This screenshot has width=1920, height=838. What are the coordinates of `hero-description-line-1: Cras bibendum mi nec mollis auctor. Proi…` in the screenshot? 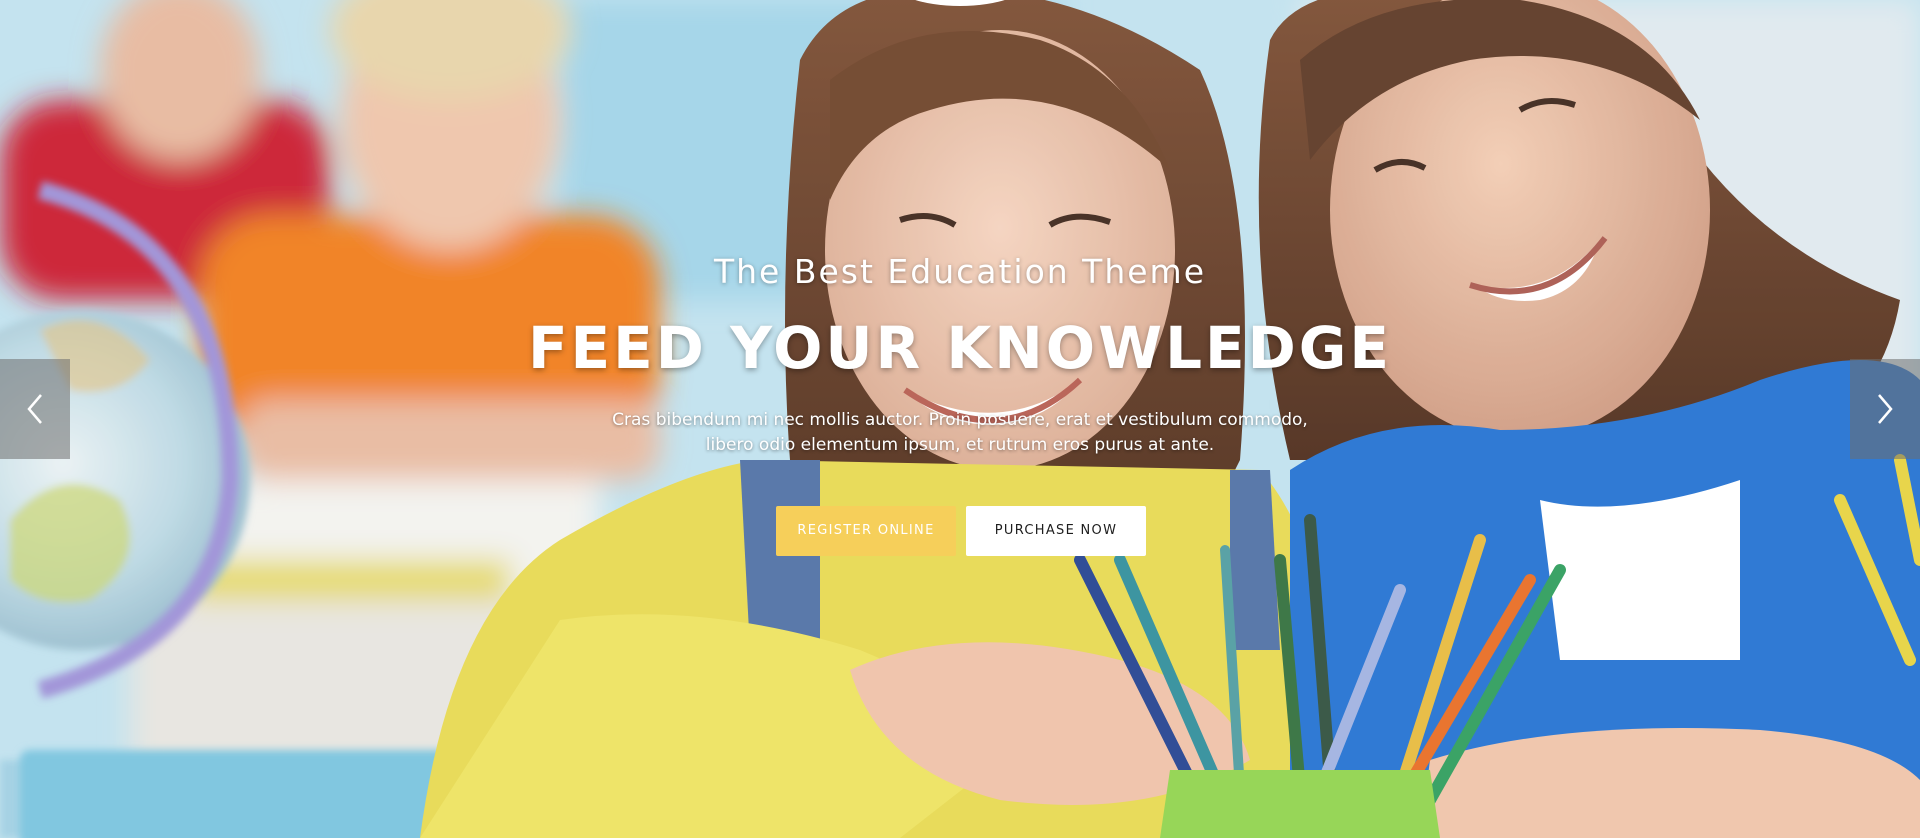 It's located at (960, 420).